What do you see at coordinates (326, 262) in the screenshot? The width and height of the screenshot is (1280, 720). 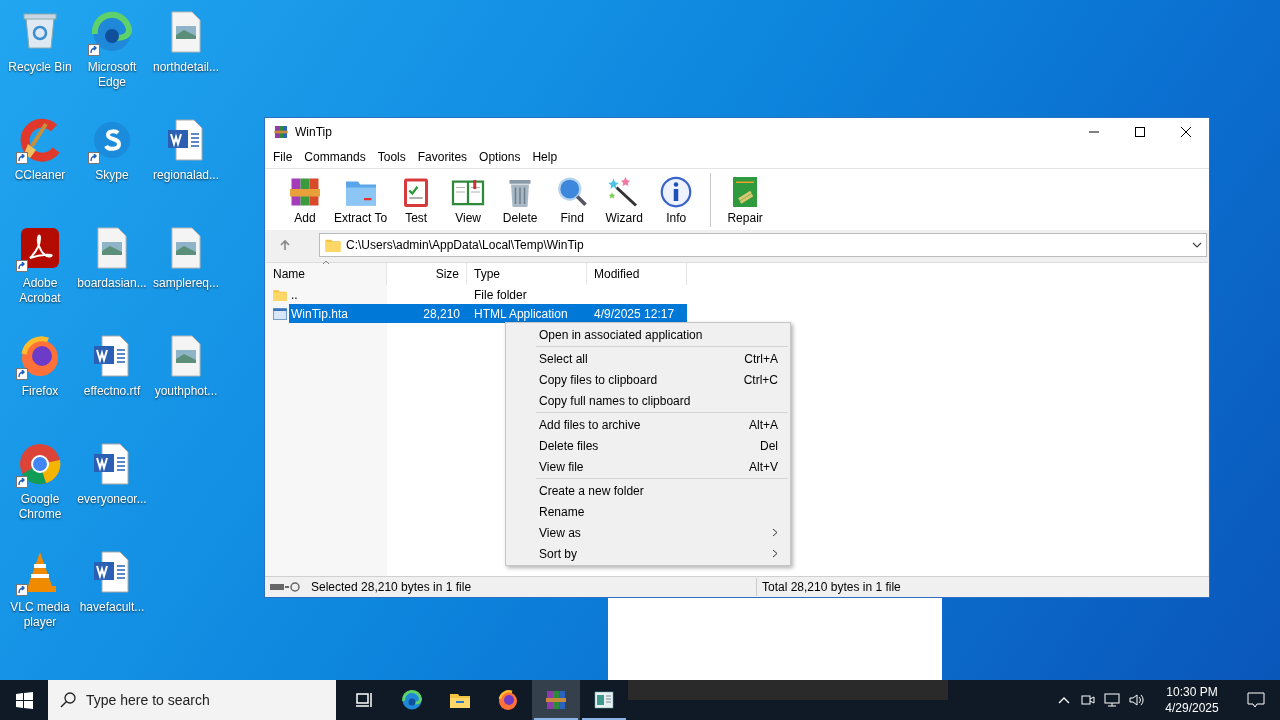 I see `sort-caret-icon` at bounding box center [326, 262].